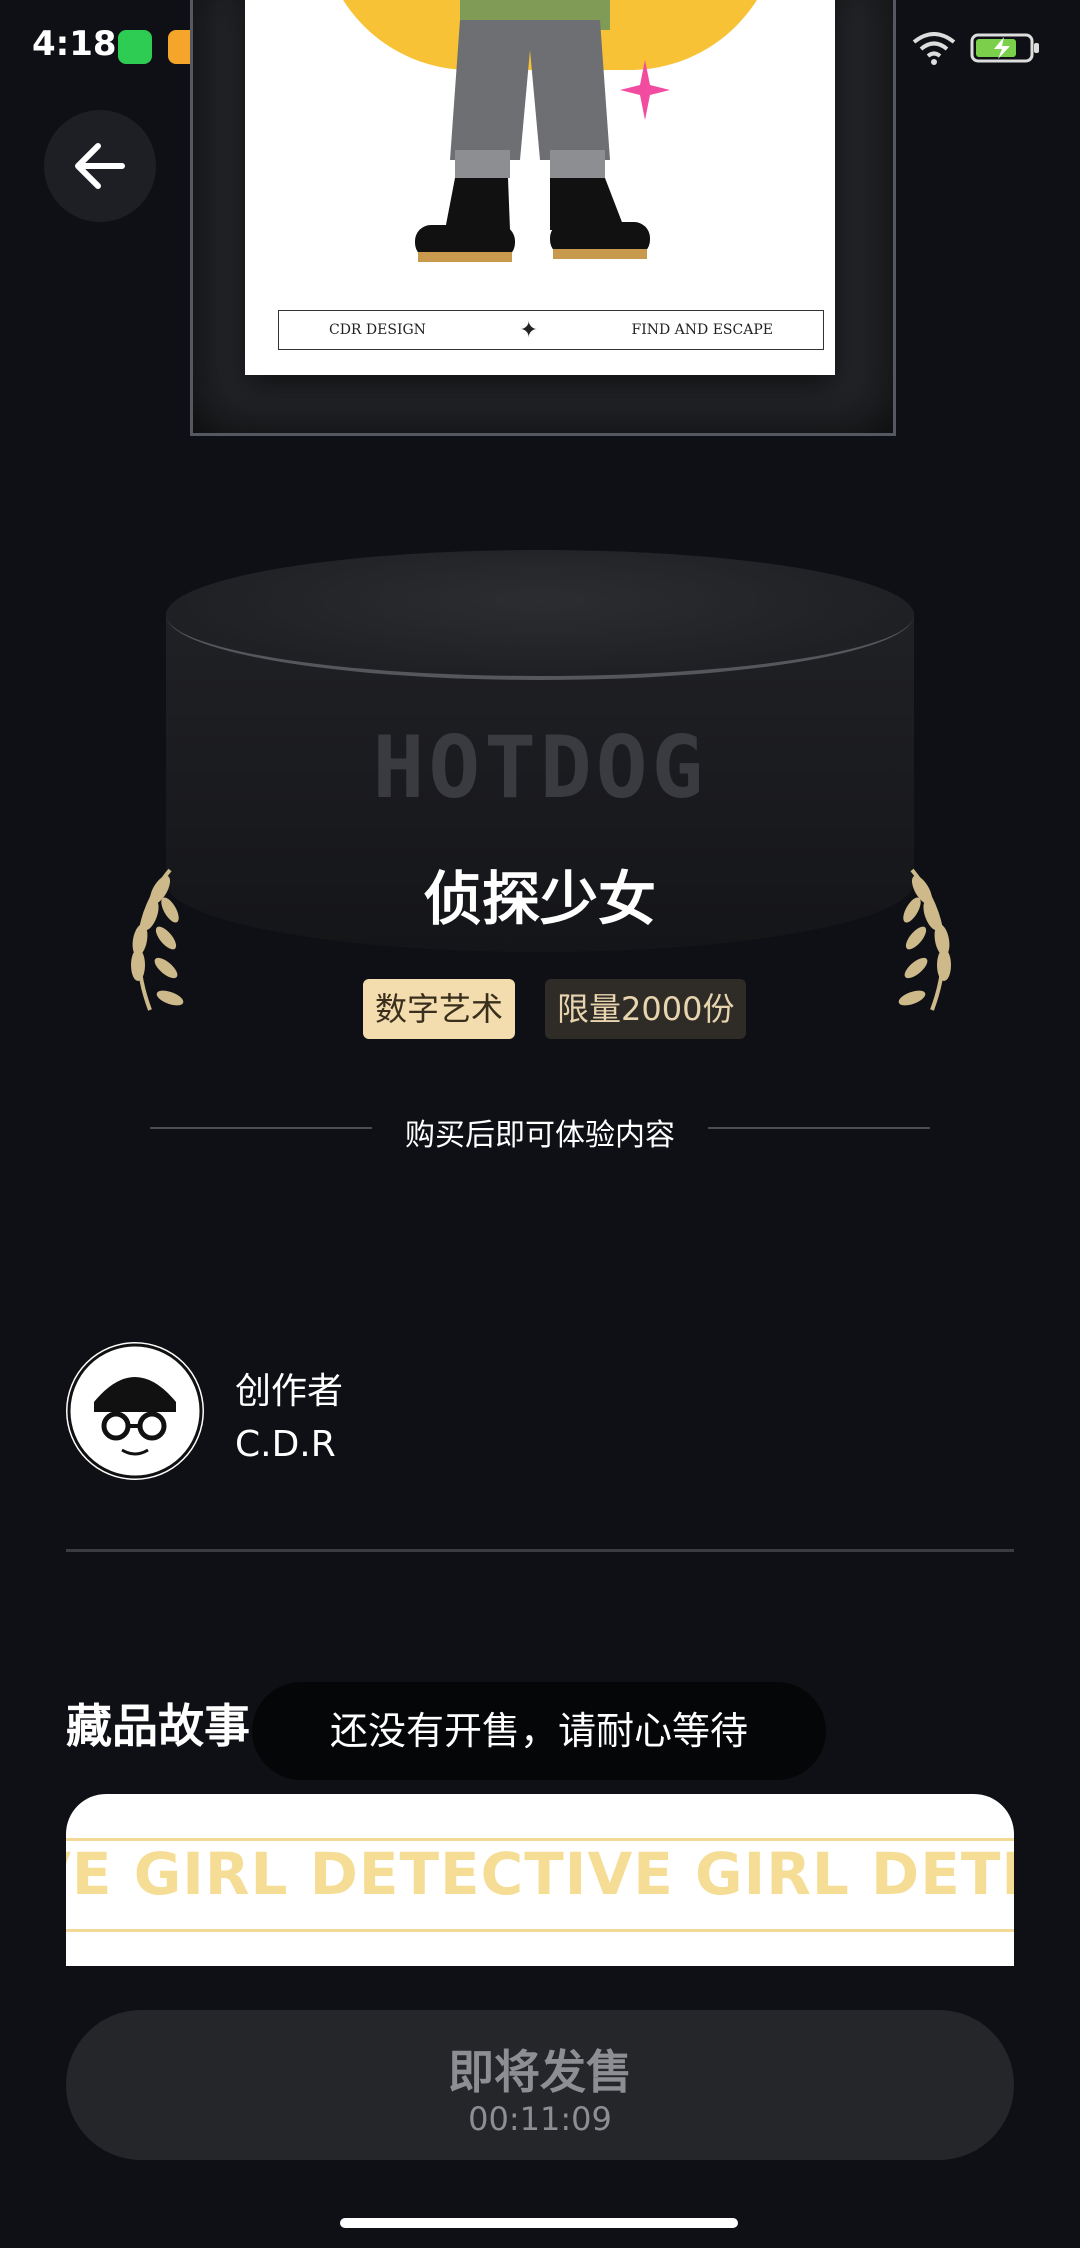 The image size is (1080, 2248). Describe the element at coordinates (135, 47) in the screenshot. I see `wechat-icon` at that location.